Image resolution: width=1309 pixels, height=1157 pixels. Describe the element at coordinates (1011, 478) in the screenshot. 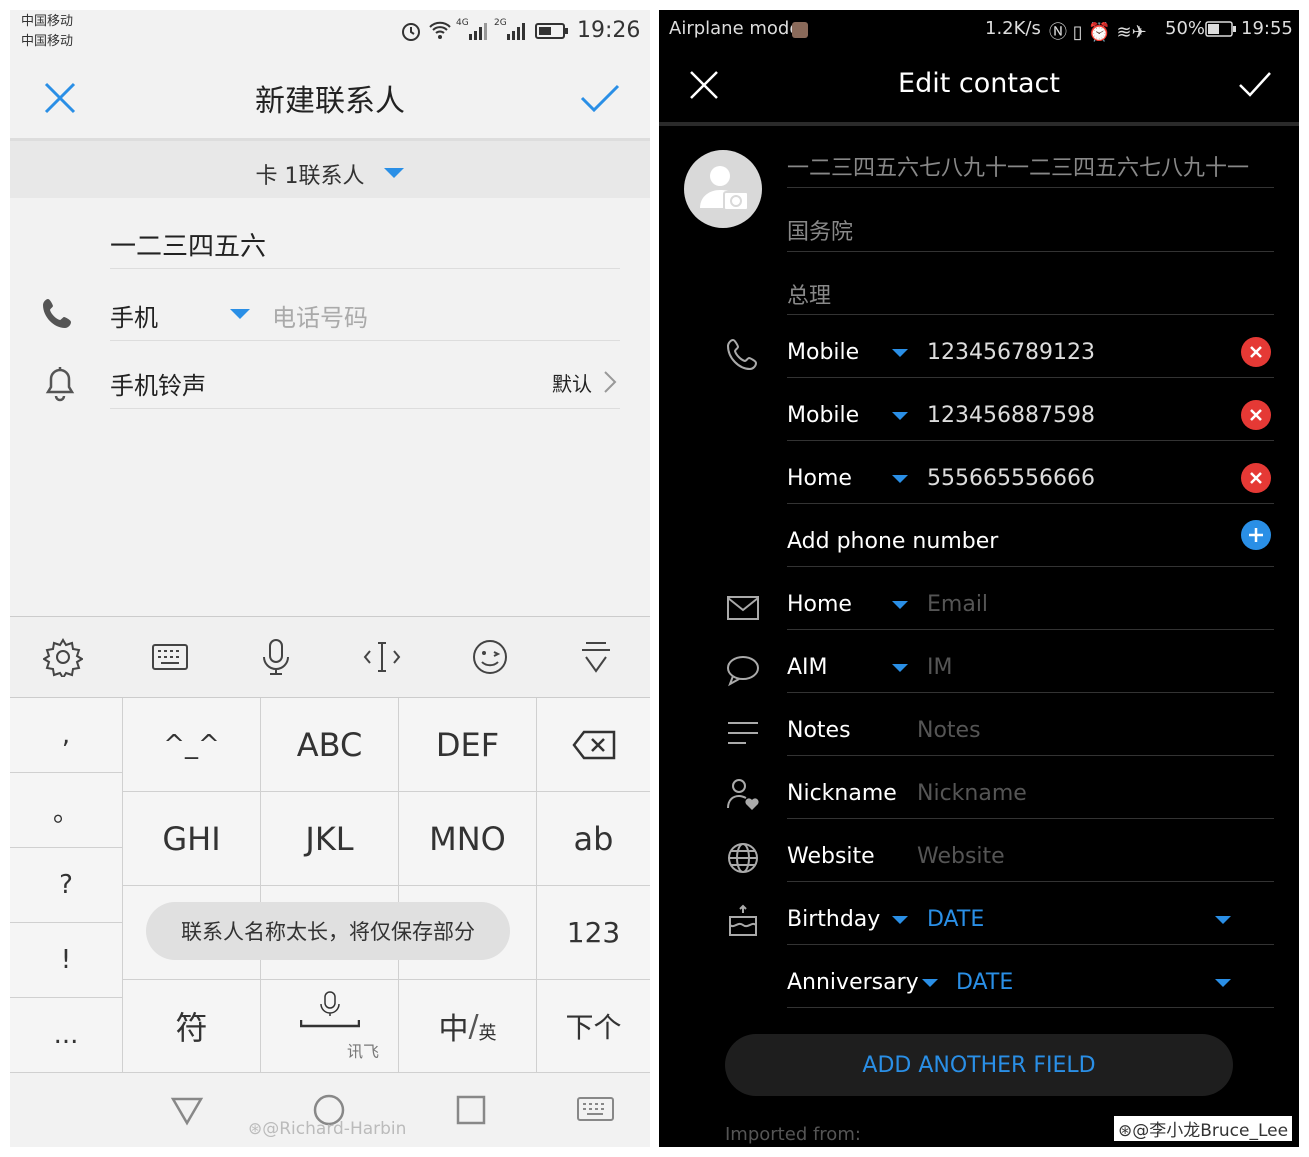

I see `phone-number-input: 555665556666` at that location.